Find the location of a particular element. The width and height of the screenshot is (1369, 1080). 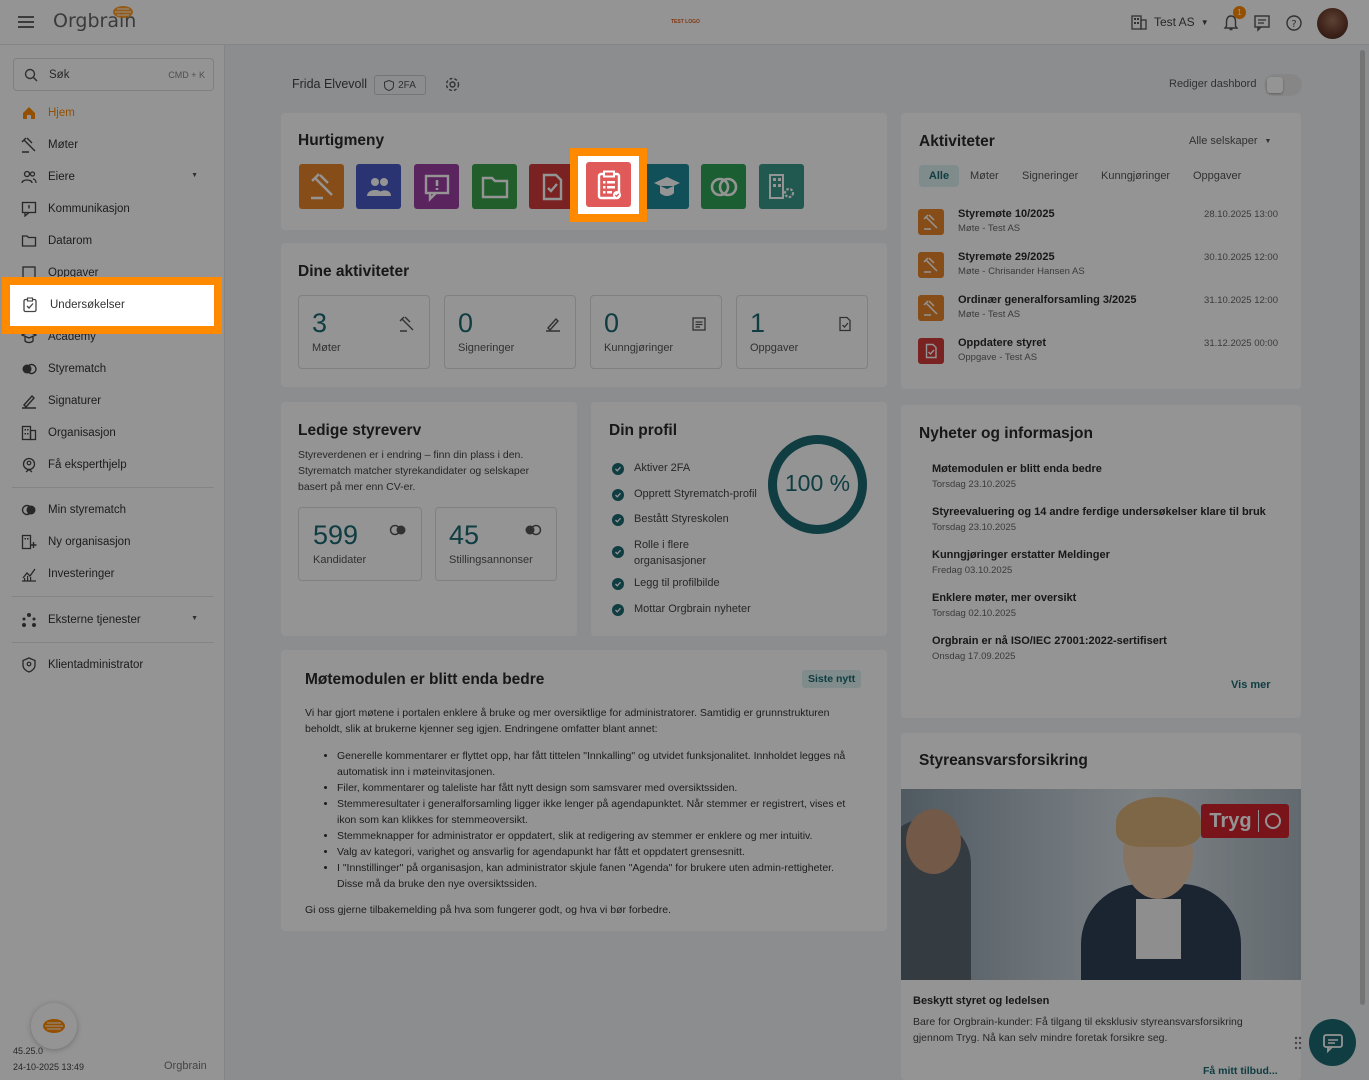

sidebar-item-organisation: Organisasjon is located at coordinates (112, 433).